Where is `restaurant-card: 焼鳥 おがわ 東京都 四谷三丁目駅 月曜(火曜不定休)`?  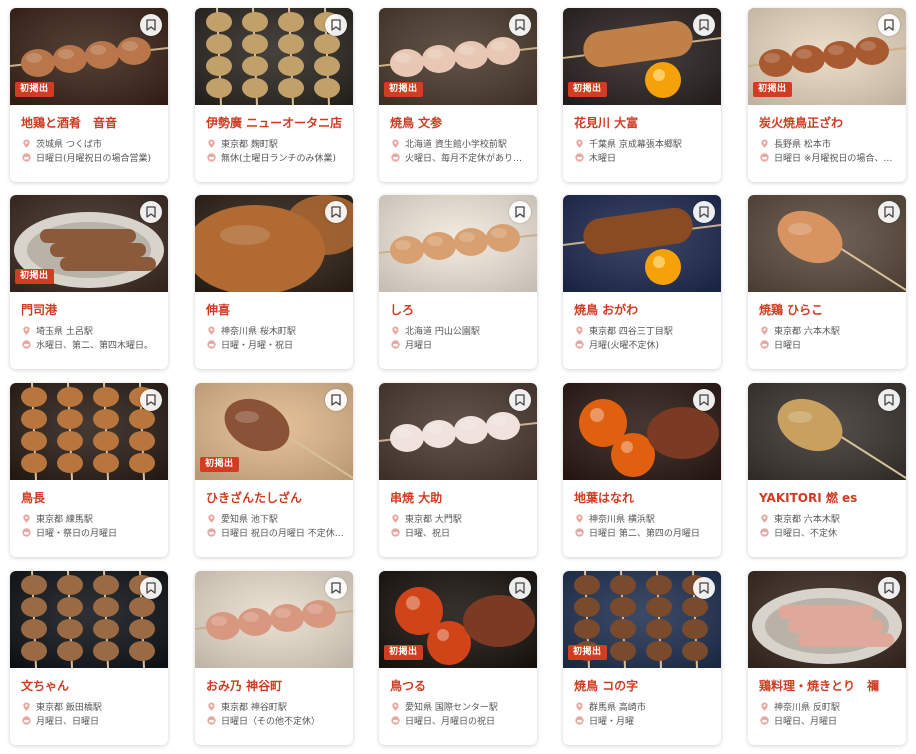 restaurant-card: 焼鳥 おがわ 東京都 四谷三丁目駅 月曜(火曜不定休) is located at coordinates (642, 282).